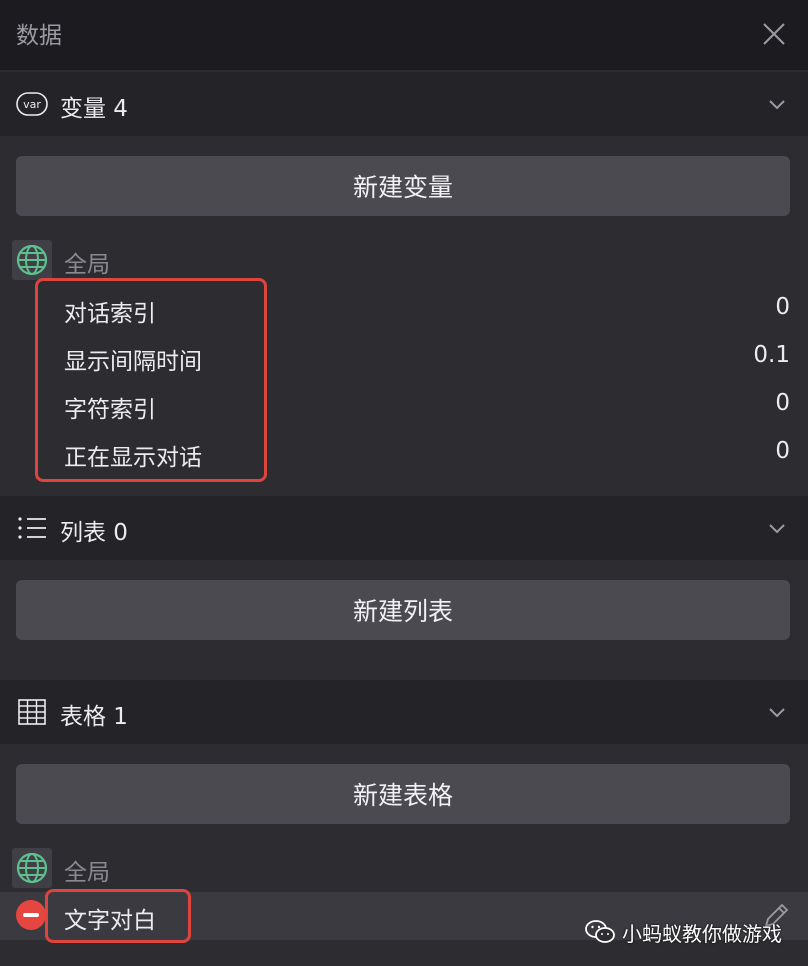  Describe the element at coordinates (404, 528) in the screenshot. I see `lists-section-header: 列表 0` at that location.